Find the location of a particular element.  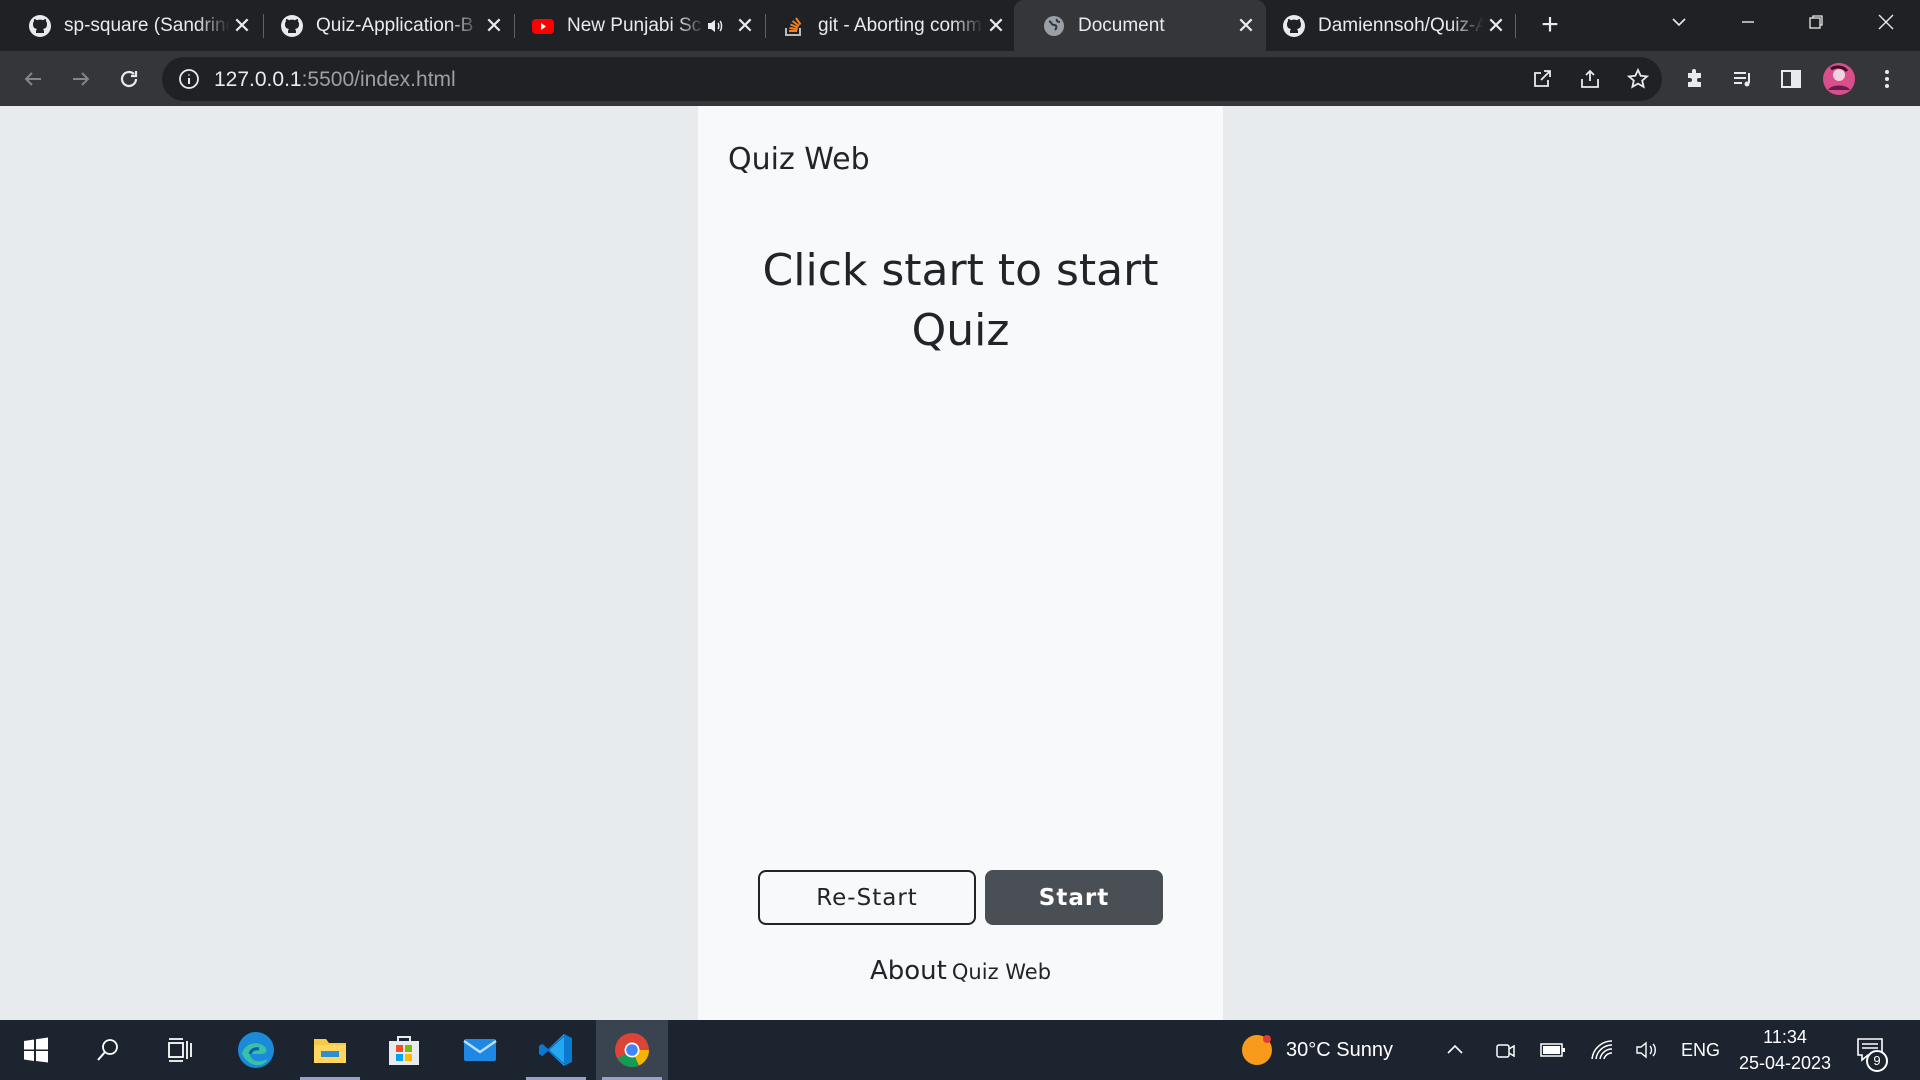

globe-icon is located at coordinates (1054, 26).